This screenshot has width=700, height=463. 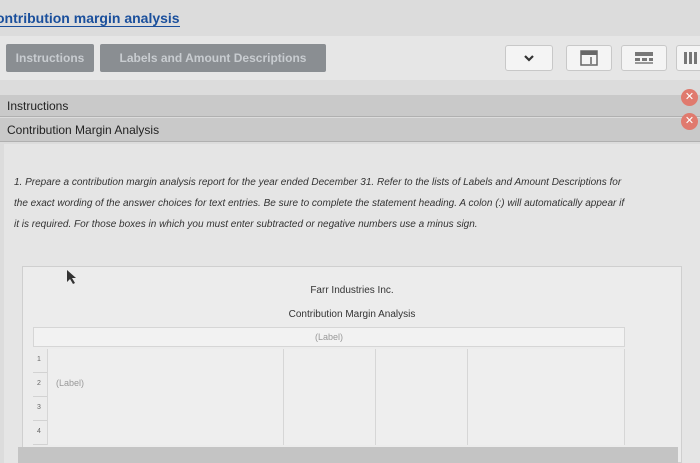 I want to click on instructions-panel-header: Instructions, so click(x=350, y=106).